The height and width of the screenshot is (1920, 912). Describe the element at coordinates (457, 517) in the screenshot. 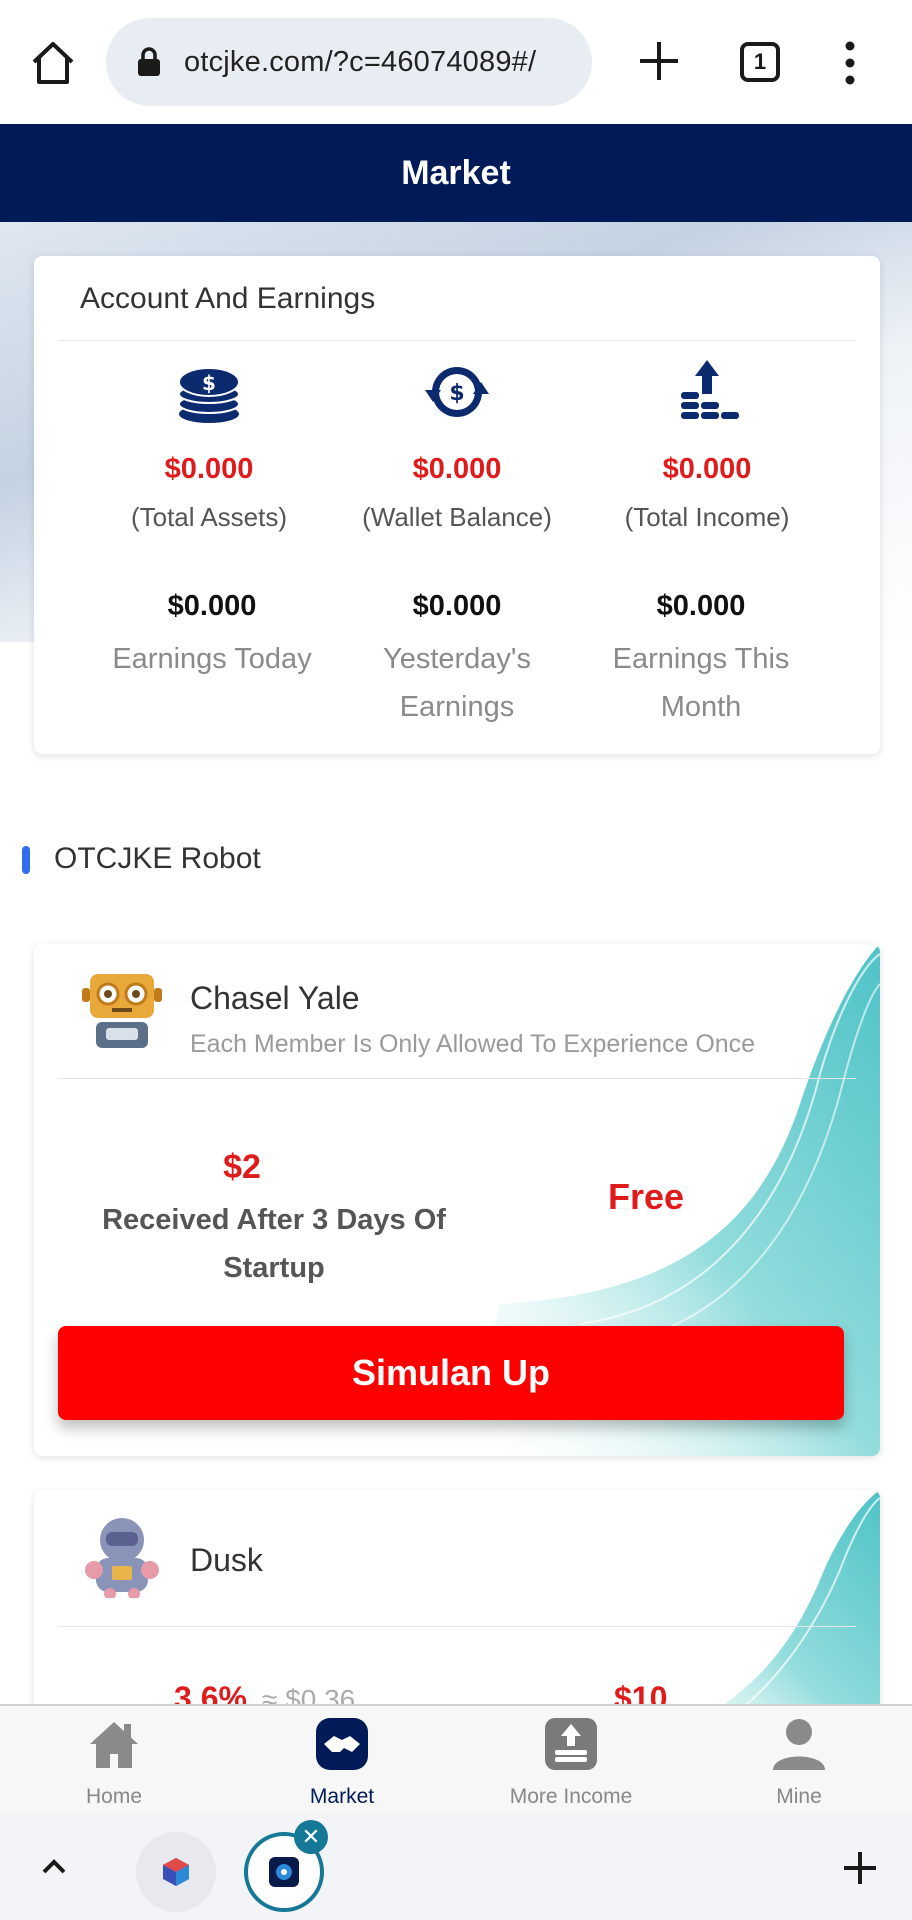

I see `stat-label: (Wallet Balance)` at that location.